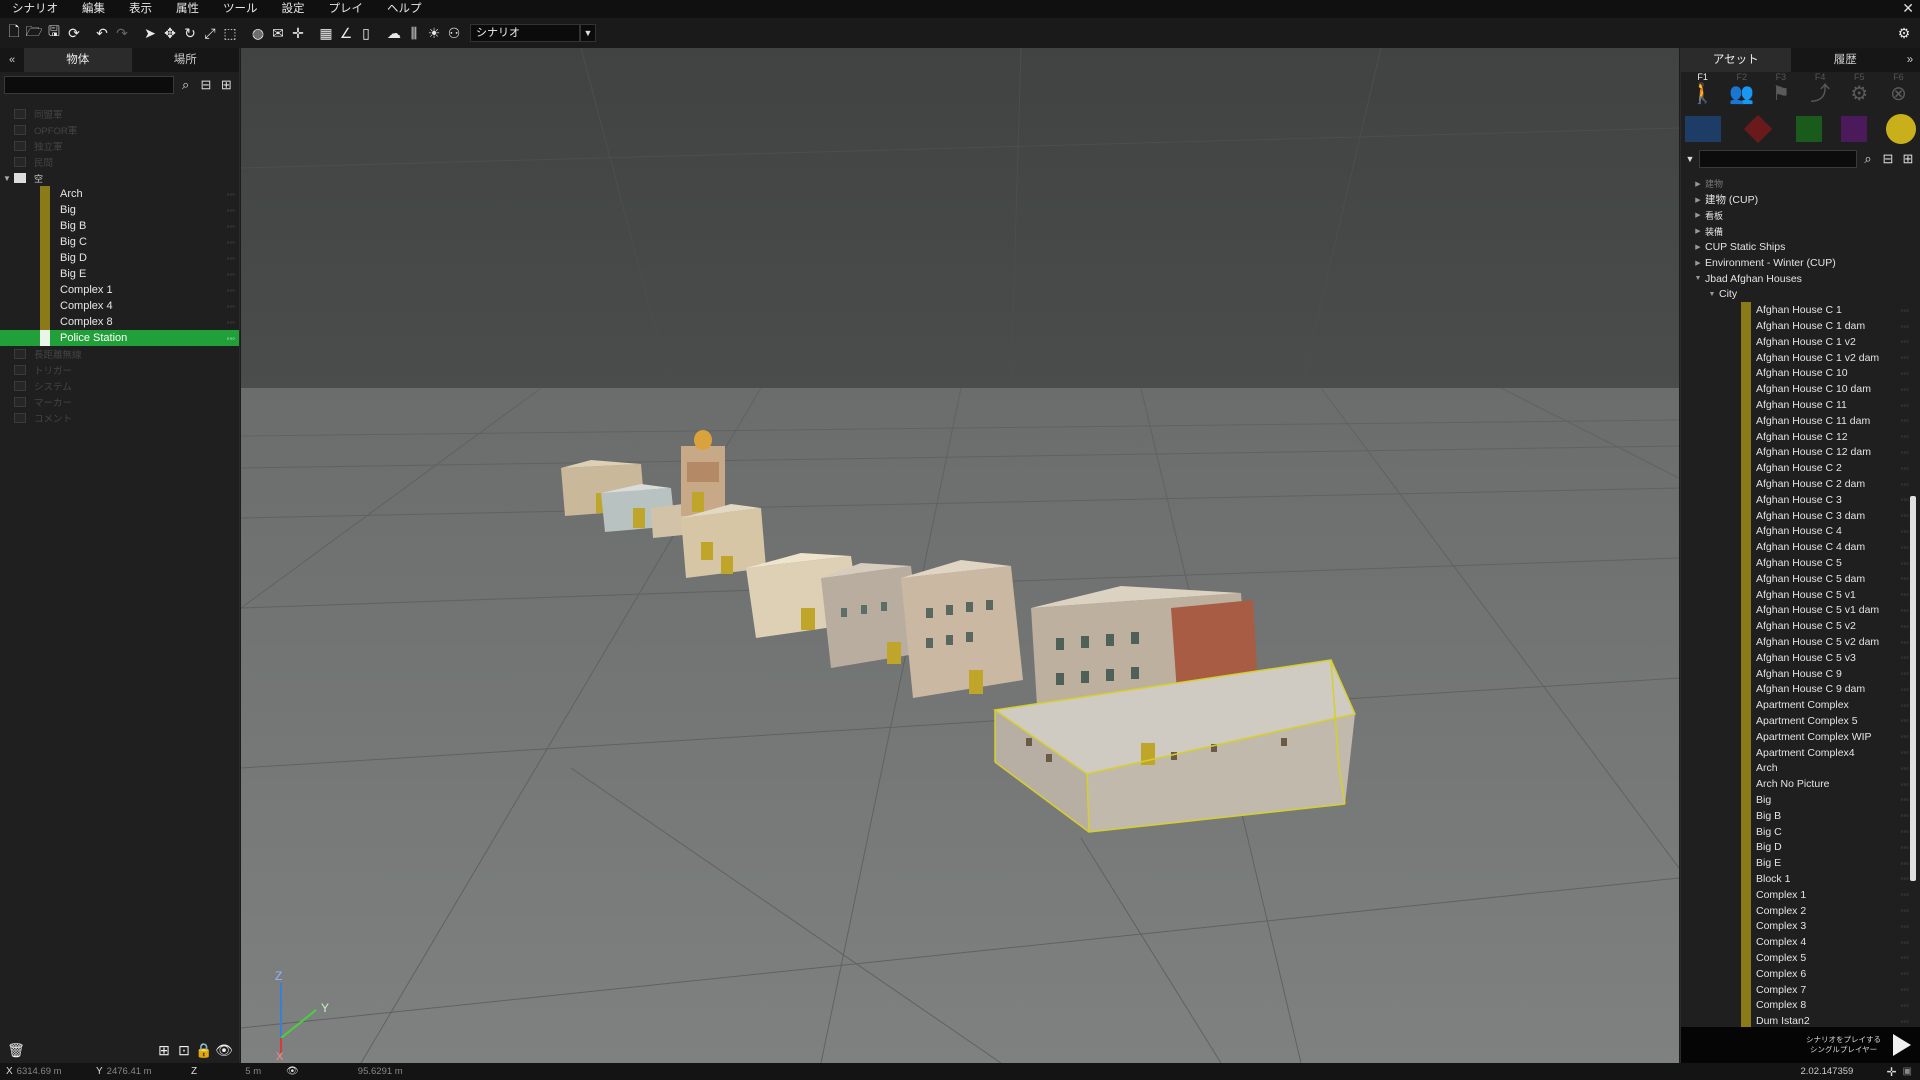 Image resolution: width=1920 pixels, height=1080 pixels. Describe the element at coordinates (1795, 894) in the screenshot. I see `asset-item: Complex 1 ◦◦◦` at that location.